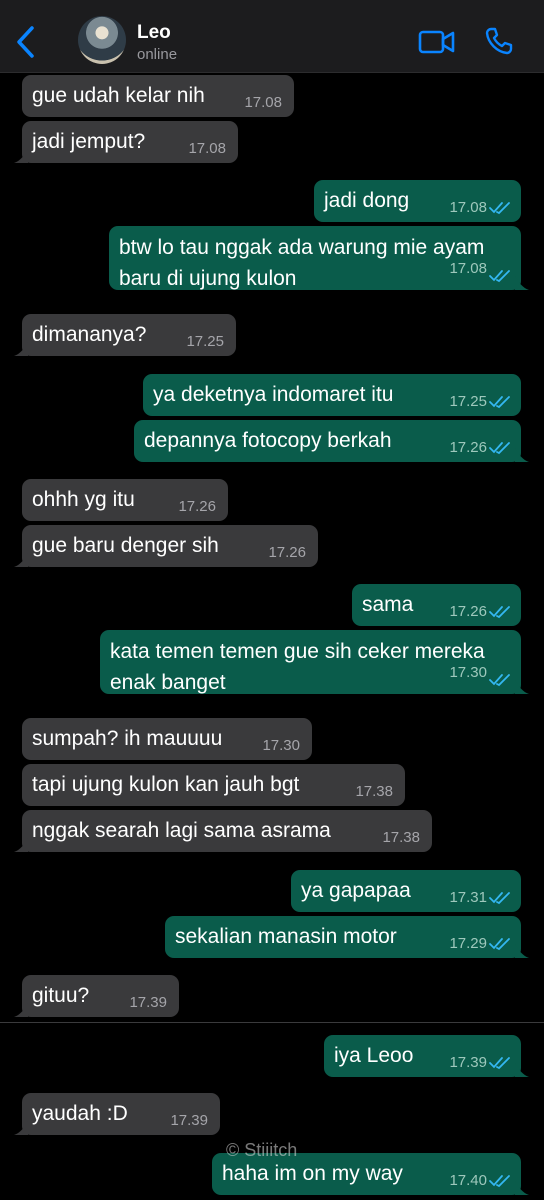 This screenshot has height=1200, width=544. I want to click on message-time: 17.29, so click(468, 943).